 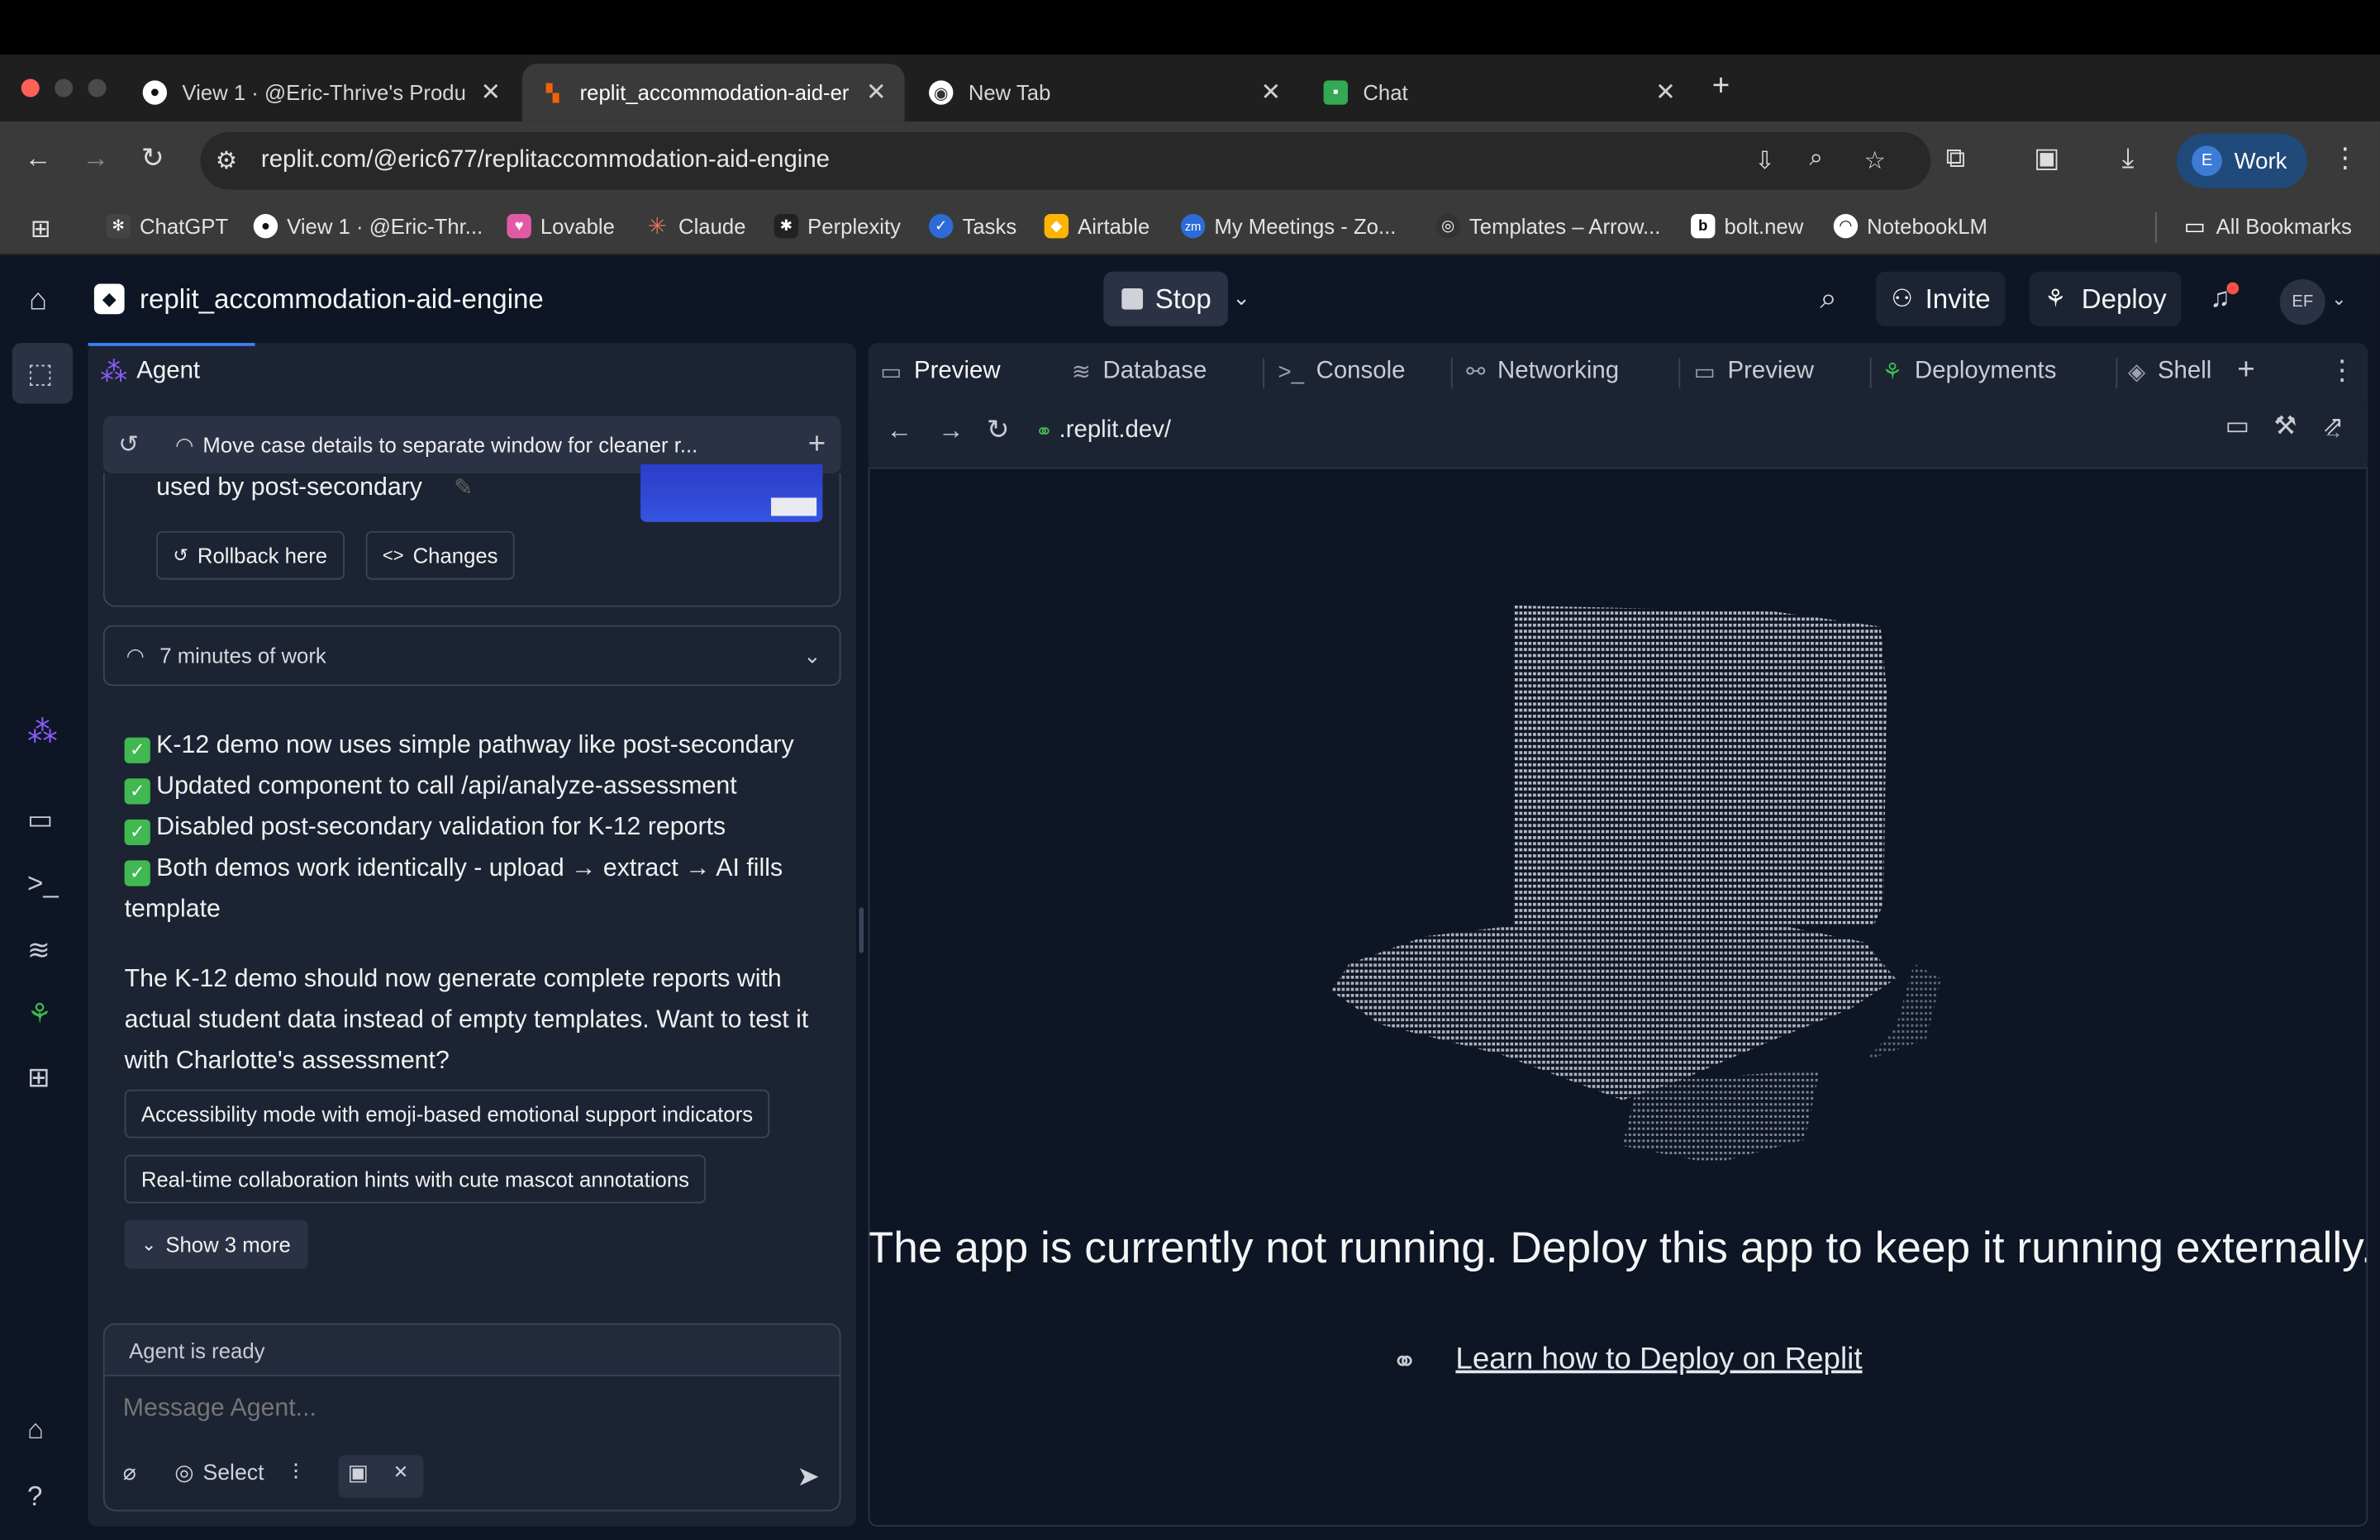 What do you see at coordinates (1500, 92) in the screenshot?
I see `browser-tab-chat: ▪ Chat ✕` at bounding box center [1500, 92].